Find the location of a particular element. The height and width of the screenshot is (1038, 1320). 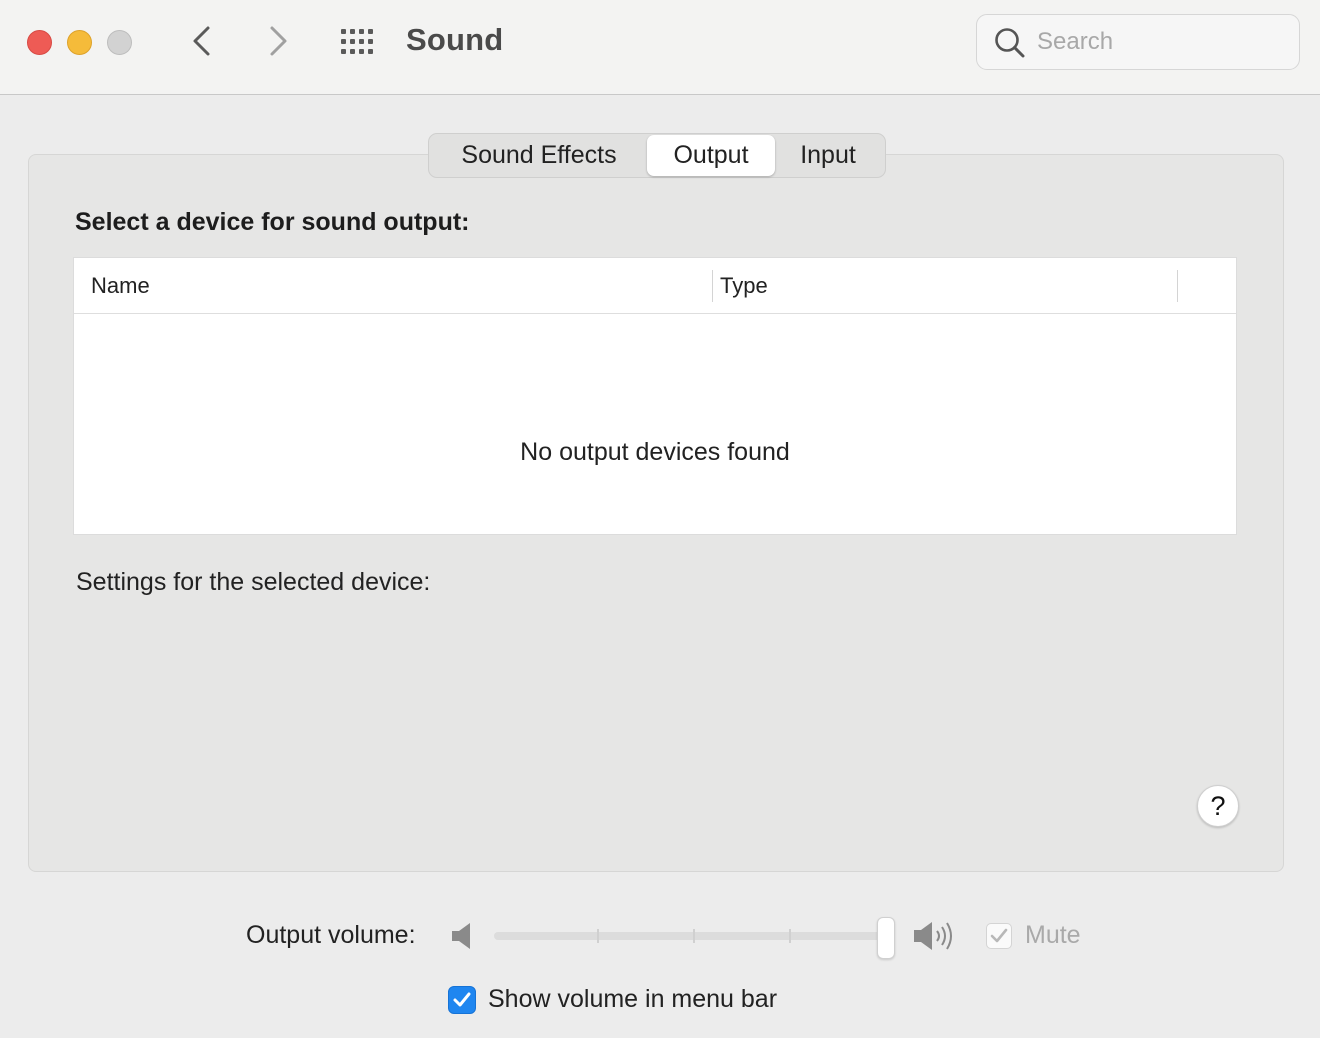

speaker-low-icon is located at coordinates (461, 936).